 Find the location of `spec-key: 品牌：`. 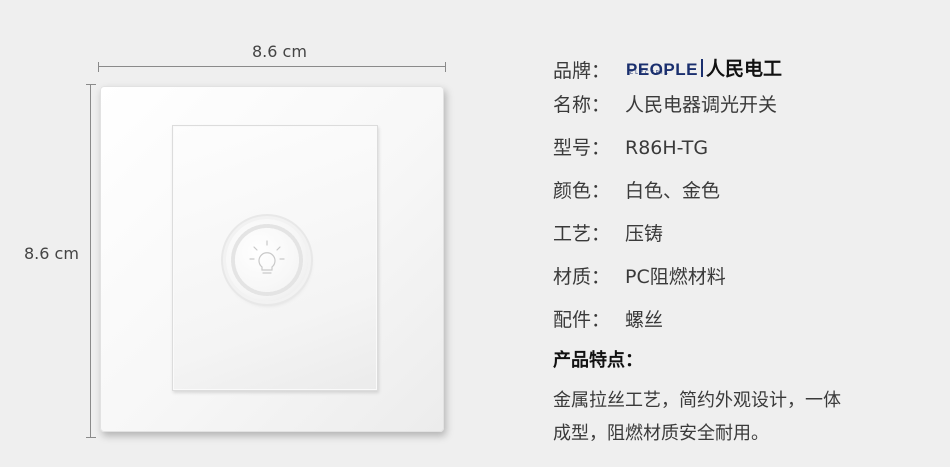

spec-key: 品牌： is located at coordinates (582, 71).